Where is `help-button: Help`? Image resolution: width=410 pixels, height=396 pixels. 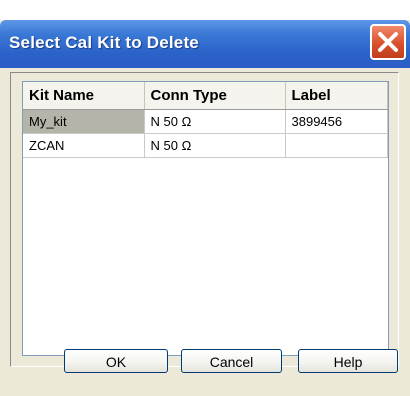
help-button: Help is located at coordinates (348, 361).